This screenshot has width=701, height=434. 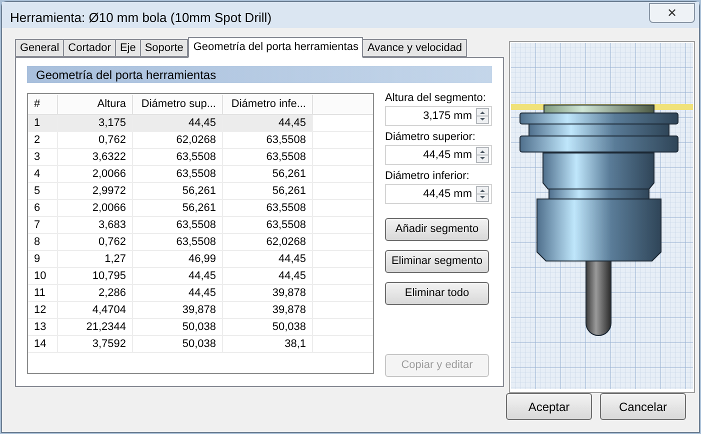 I want to click on table-row: 8 0,762 63,5508 62,0268, so click(x=200, y=242).